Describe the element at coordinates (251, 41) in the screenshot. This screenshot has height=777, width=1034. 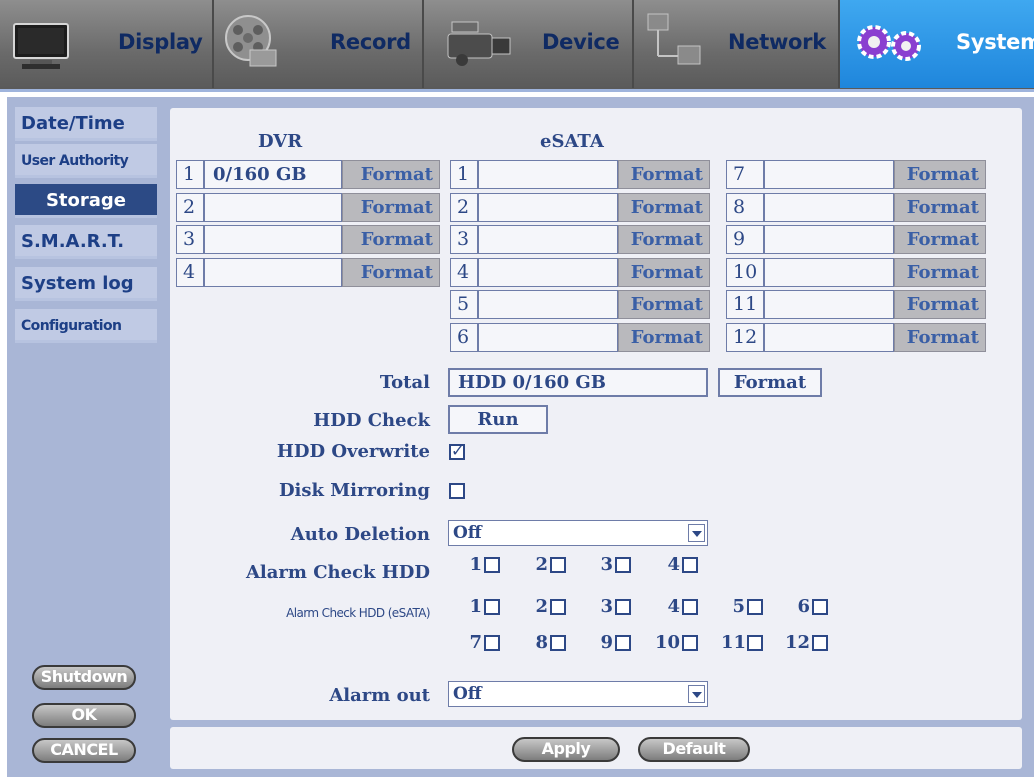
I see `film-reel-icon` at that location.